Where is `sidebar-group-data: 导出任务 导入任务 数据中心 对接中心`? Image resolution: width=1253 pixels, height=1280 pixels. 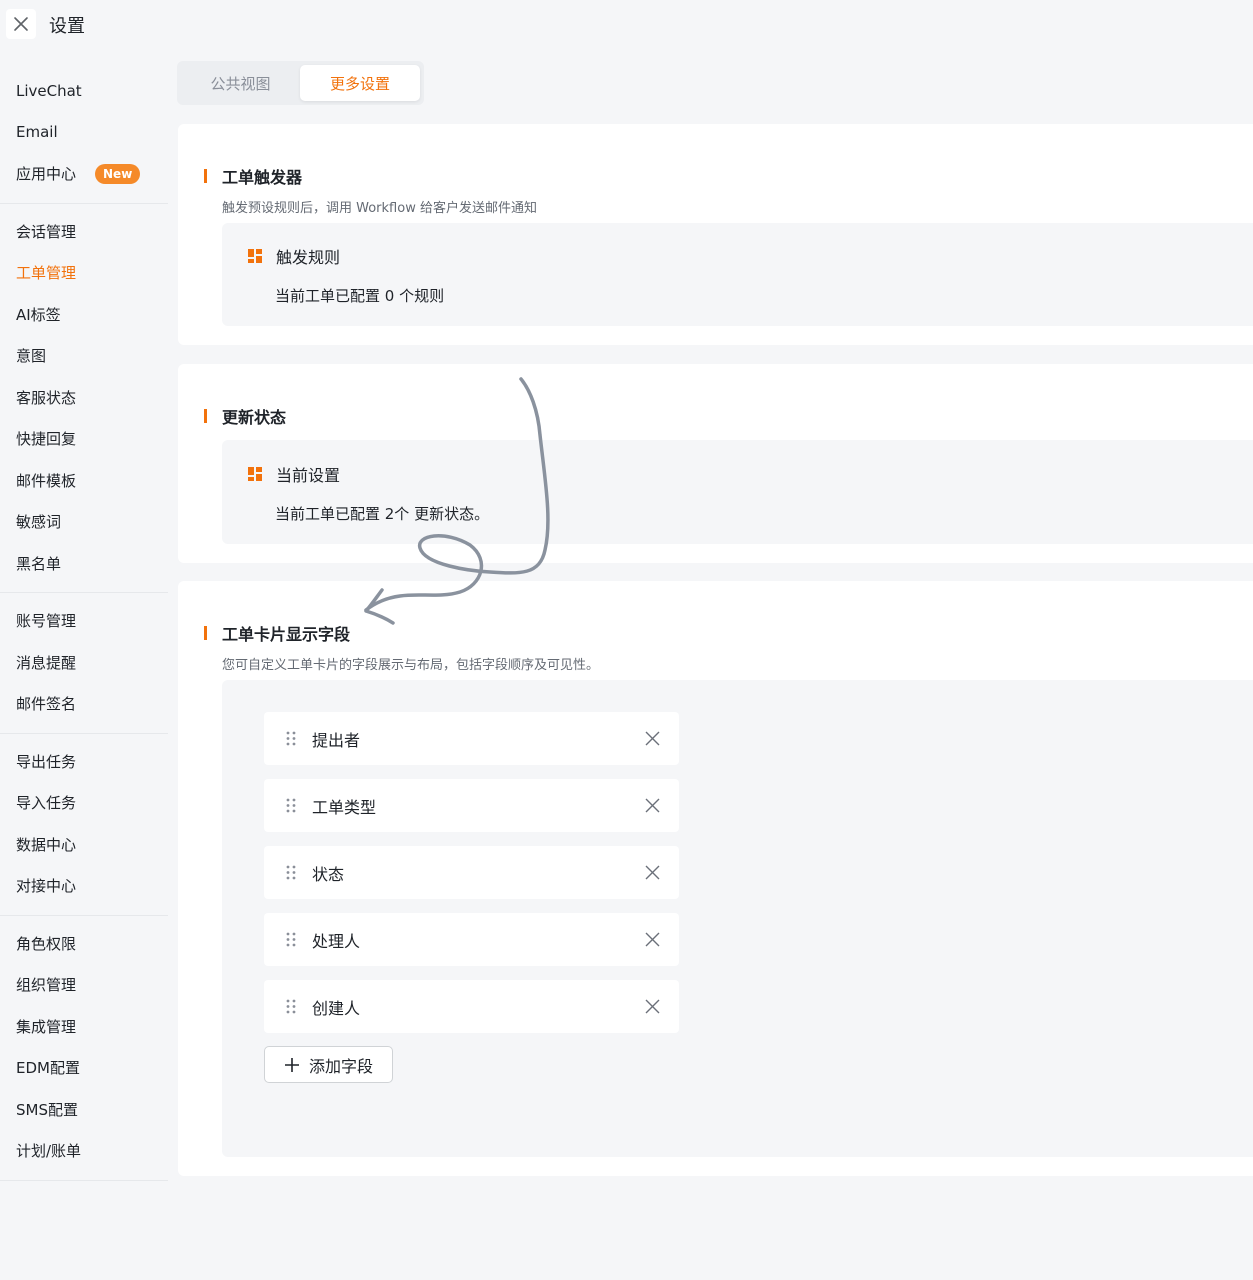 sidebar-group-data: 导出任务 导入任务 数据中心 对接中心 is located at coordinates (84, 825).